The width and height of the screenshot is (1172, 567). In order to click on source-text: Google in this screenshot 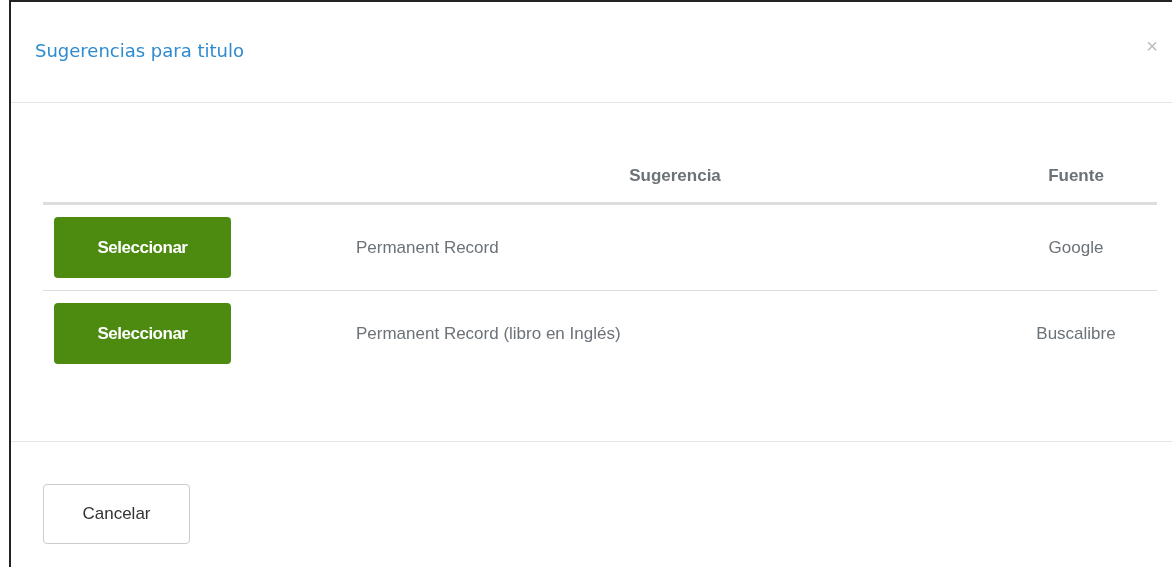, I will do `click(1076, 247)`.